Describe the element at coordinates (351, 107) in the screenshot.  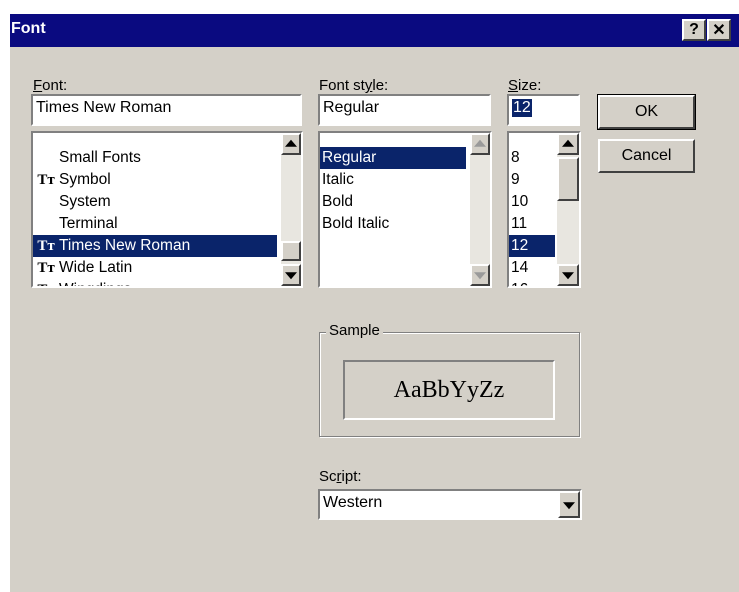
I see `font-style-value: Regular` at that location.